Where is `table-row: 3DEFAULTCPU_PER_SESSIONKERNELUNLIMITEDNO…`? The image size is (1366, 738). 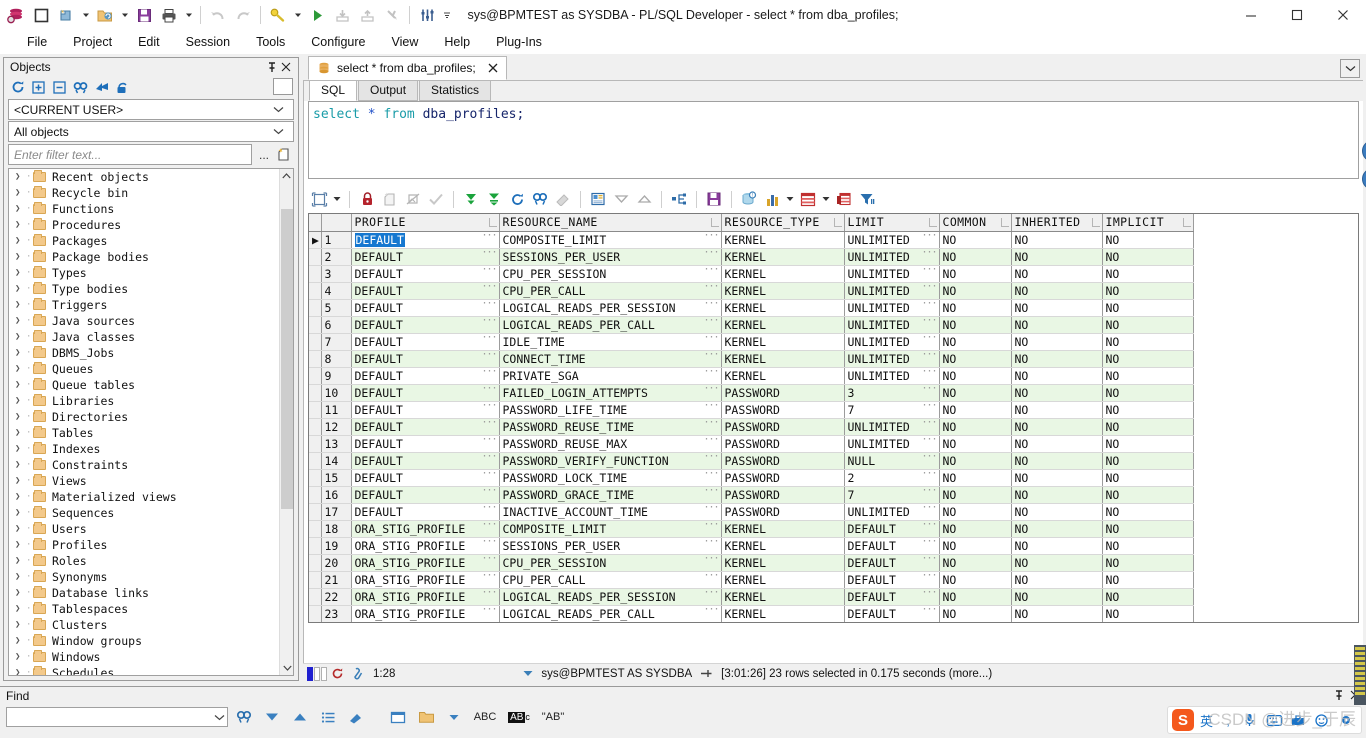 table-row: 3DEFAULTCPU_PER_SESSIONKERNELUNLIMITEDNO… is located at coordinates (751, 274).